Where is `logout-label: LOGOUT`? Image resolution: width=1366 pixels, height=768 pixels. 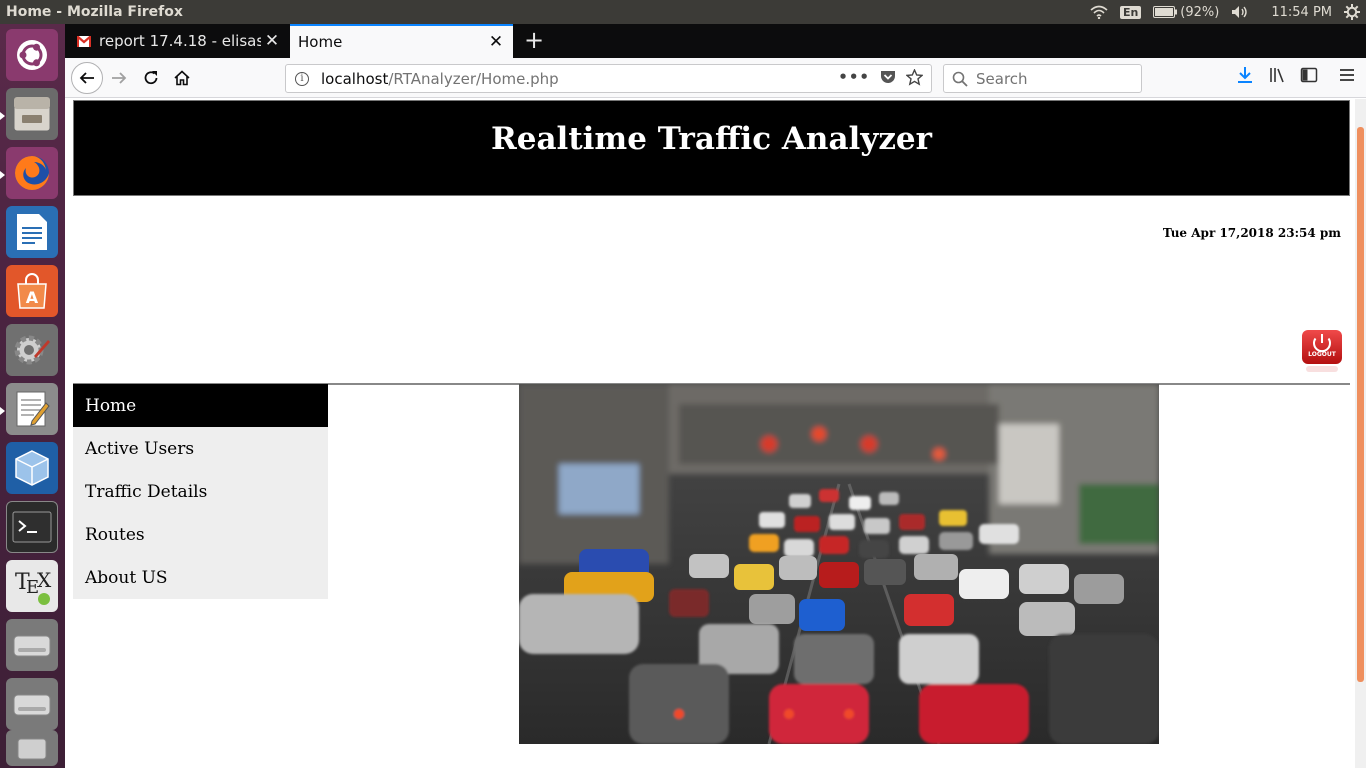 logout-label: LOGOUT is located at coordinates (1322, 354).